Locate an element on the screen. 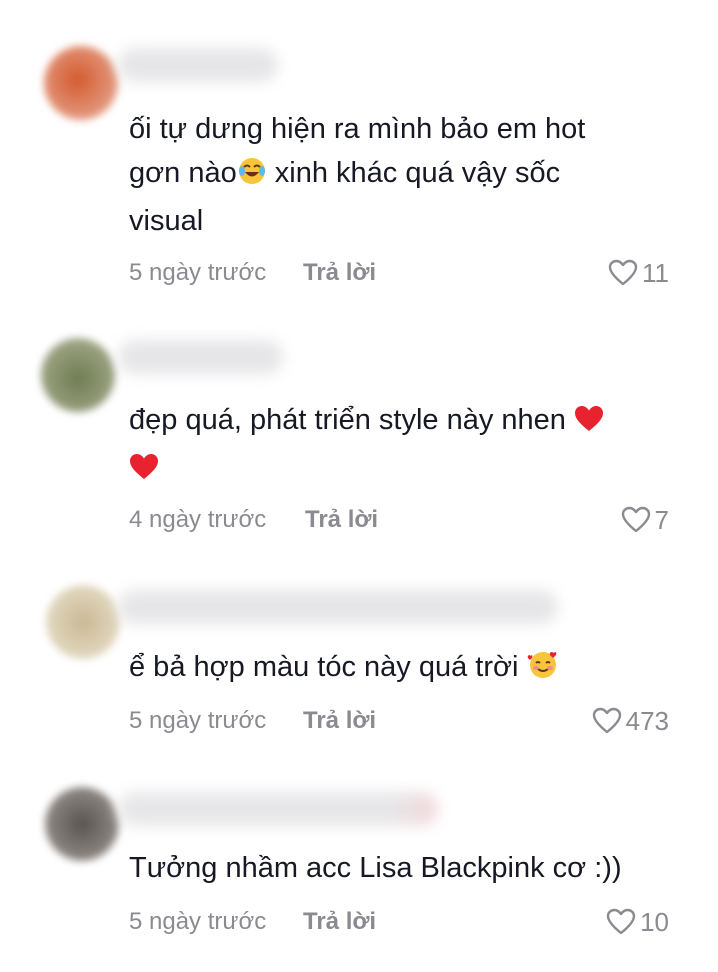  comment-text-line: ể bả hợp màu tóc này quá trời is located at coordinates (393, 669).